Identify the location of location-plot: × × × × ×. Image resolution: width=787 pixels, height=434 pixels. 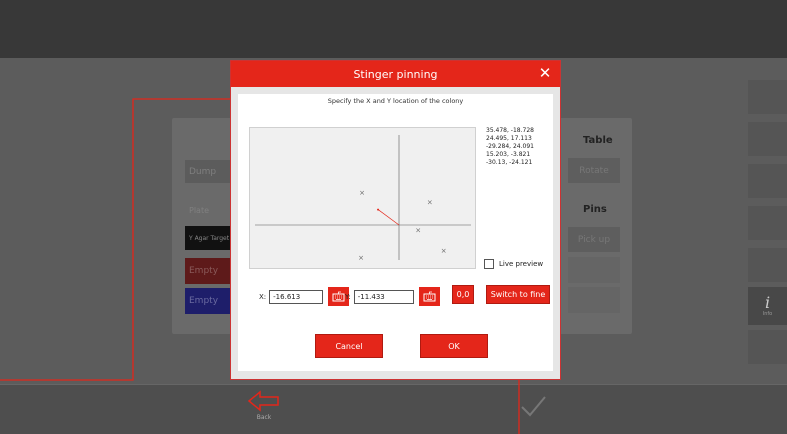
(362, 198).